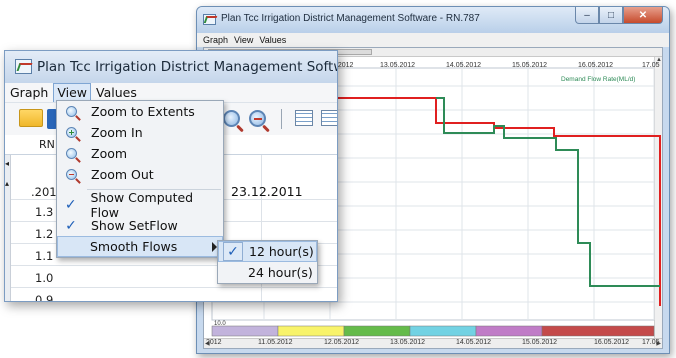 This screenshot has width=676, height=358. I want to click on axis-top-tick-label: 15.05.2012, so click(529, 65).